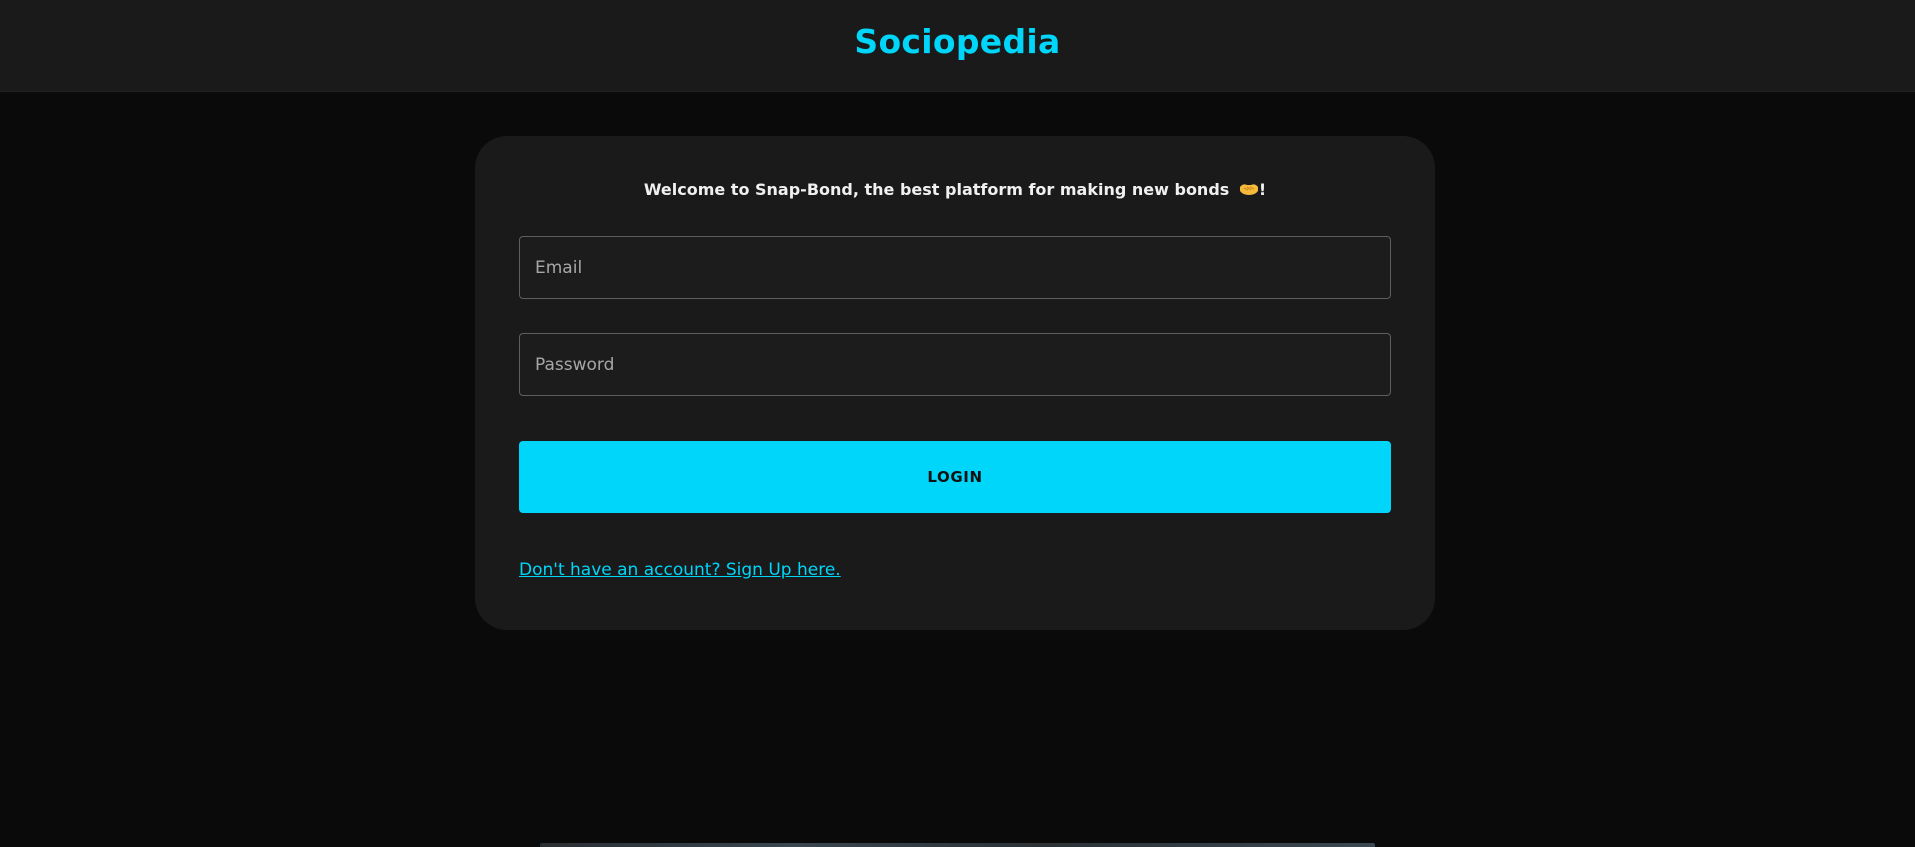 Image resolution: width=1915 pixels, height=847 pixels. What do you see at coordinates (955, 477) in the screenshot?
I see `login-button: LOGIN` at bounding box center [955, 477].